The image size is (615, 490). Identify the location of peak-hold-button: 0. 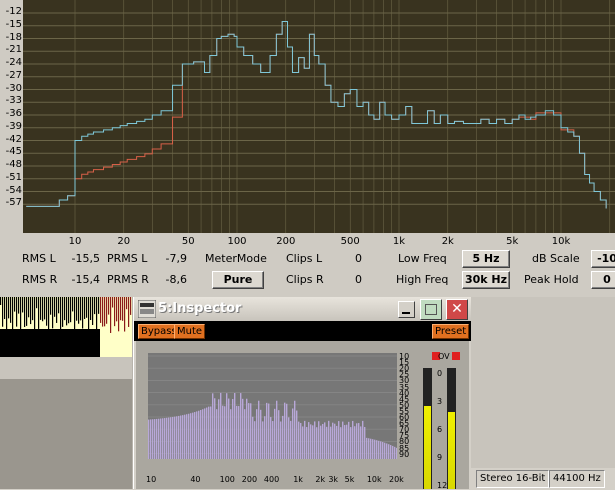
(603, 280).